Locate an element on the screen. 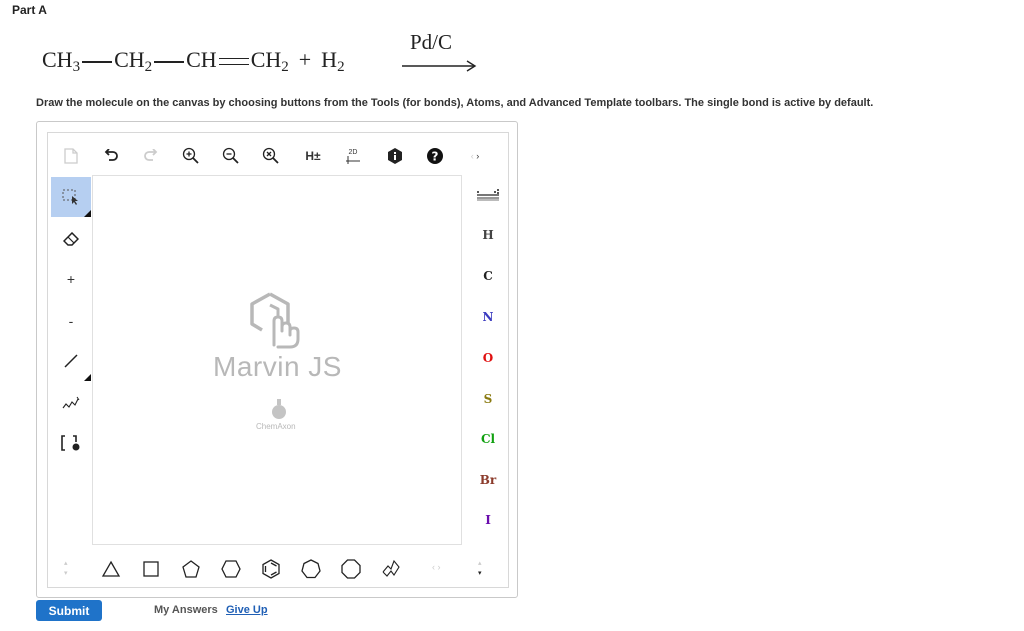 The height and width of the screenshot is (631, 1024). rectangle-select-icon is located at coordinates (71, 197).